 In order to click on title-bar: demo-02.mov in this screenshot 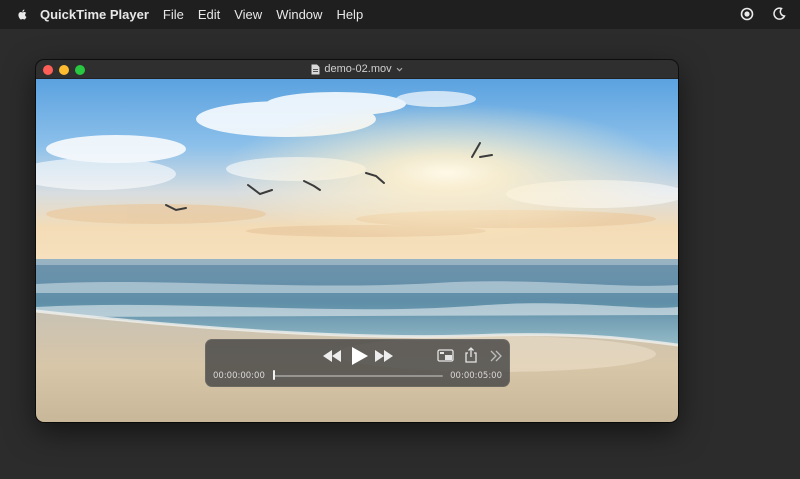, I will do `click(357, 69)`.